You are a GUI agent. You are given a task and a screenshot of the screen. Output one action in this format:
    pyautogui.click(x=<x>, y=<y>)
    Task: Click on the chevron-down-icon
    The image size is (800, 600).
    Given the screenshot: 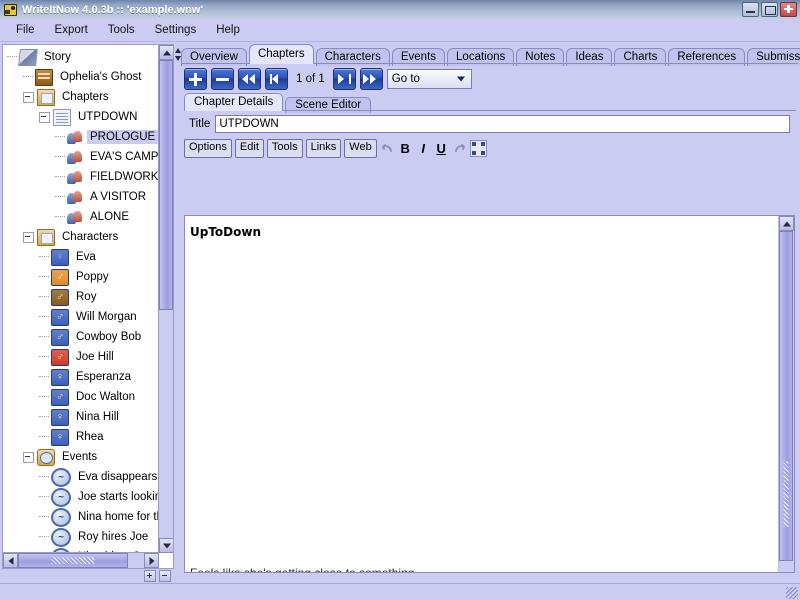 What is the action you would take?
    pyautogui.click(x=460, y=79)
    